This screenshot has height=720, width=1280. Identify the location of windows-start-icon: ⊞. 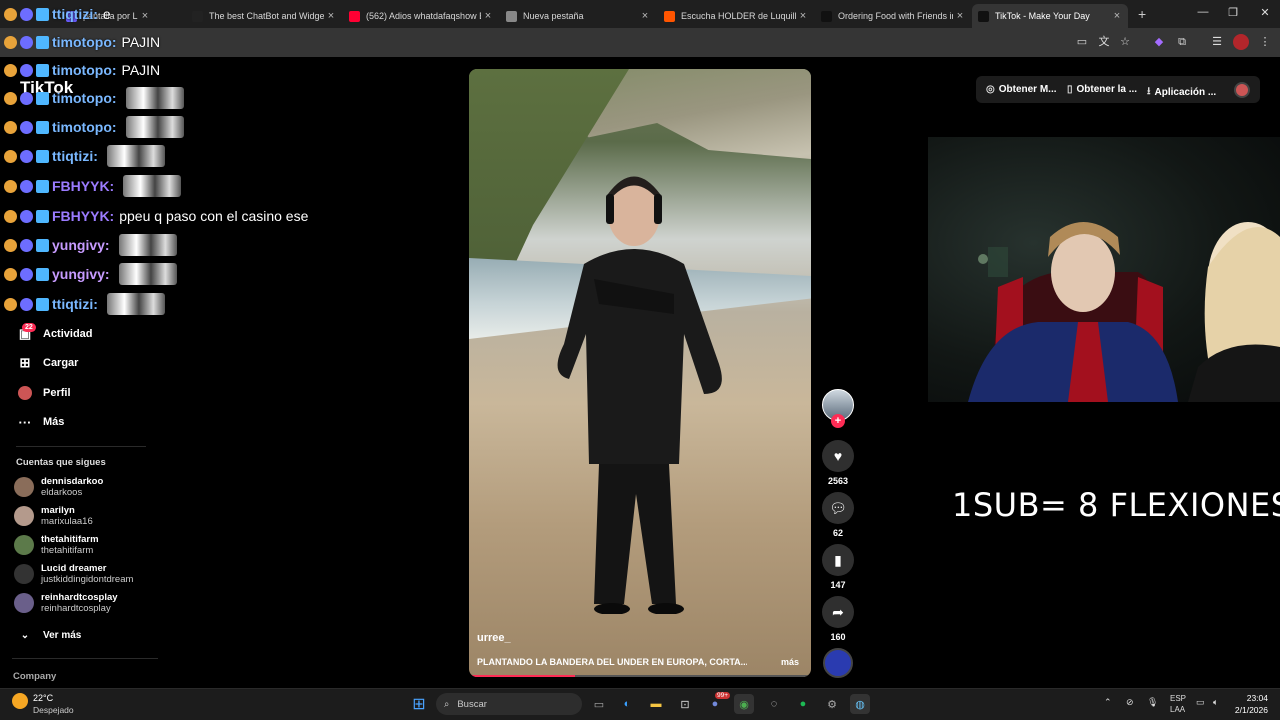
(419, 704).